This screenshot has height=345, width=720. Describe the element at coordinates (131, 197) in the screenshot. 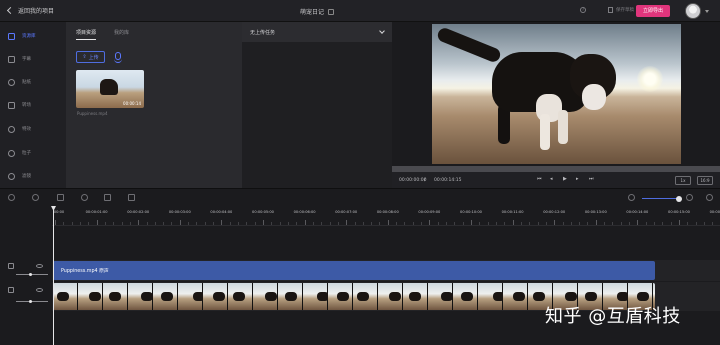

I see `storyboard-icon` at that location.